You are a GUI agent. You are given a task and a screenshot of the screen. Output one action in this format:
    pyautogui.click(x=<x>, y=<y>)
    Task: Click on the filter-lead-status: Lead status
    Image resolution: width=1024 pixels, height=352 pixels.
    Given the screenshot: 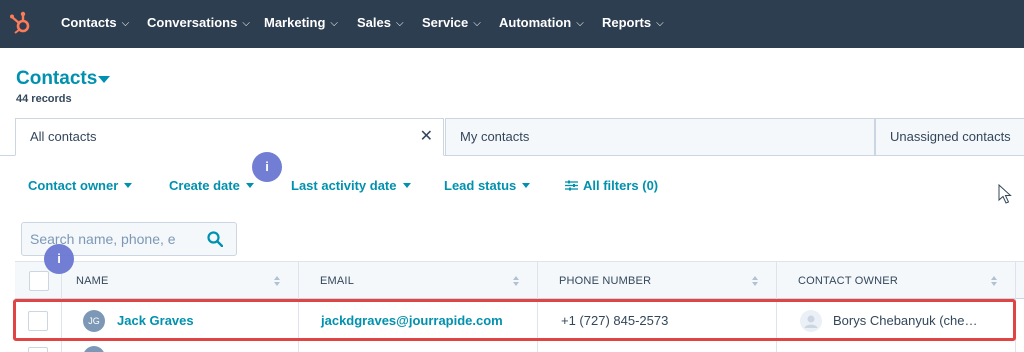 What is the action you would take?
    pyautogui.click(x=487, y=185)
    